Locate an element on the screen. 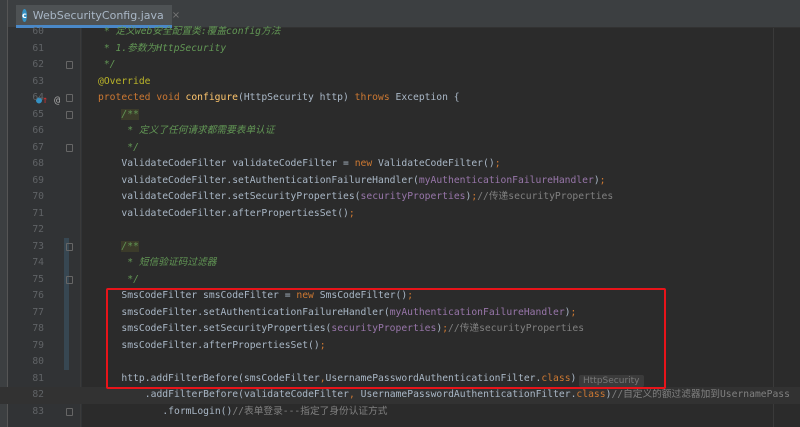 This screenshot has height=427, width=800. code-text: * 定义web安全配置类:覆盖config方法 is located at coordinates (192, 32).